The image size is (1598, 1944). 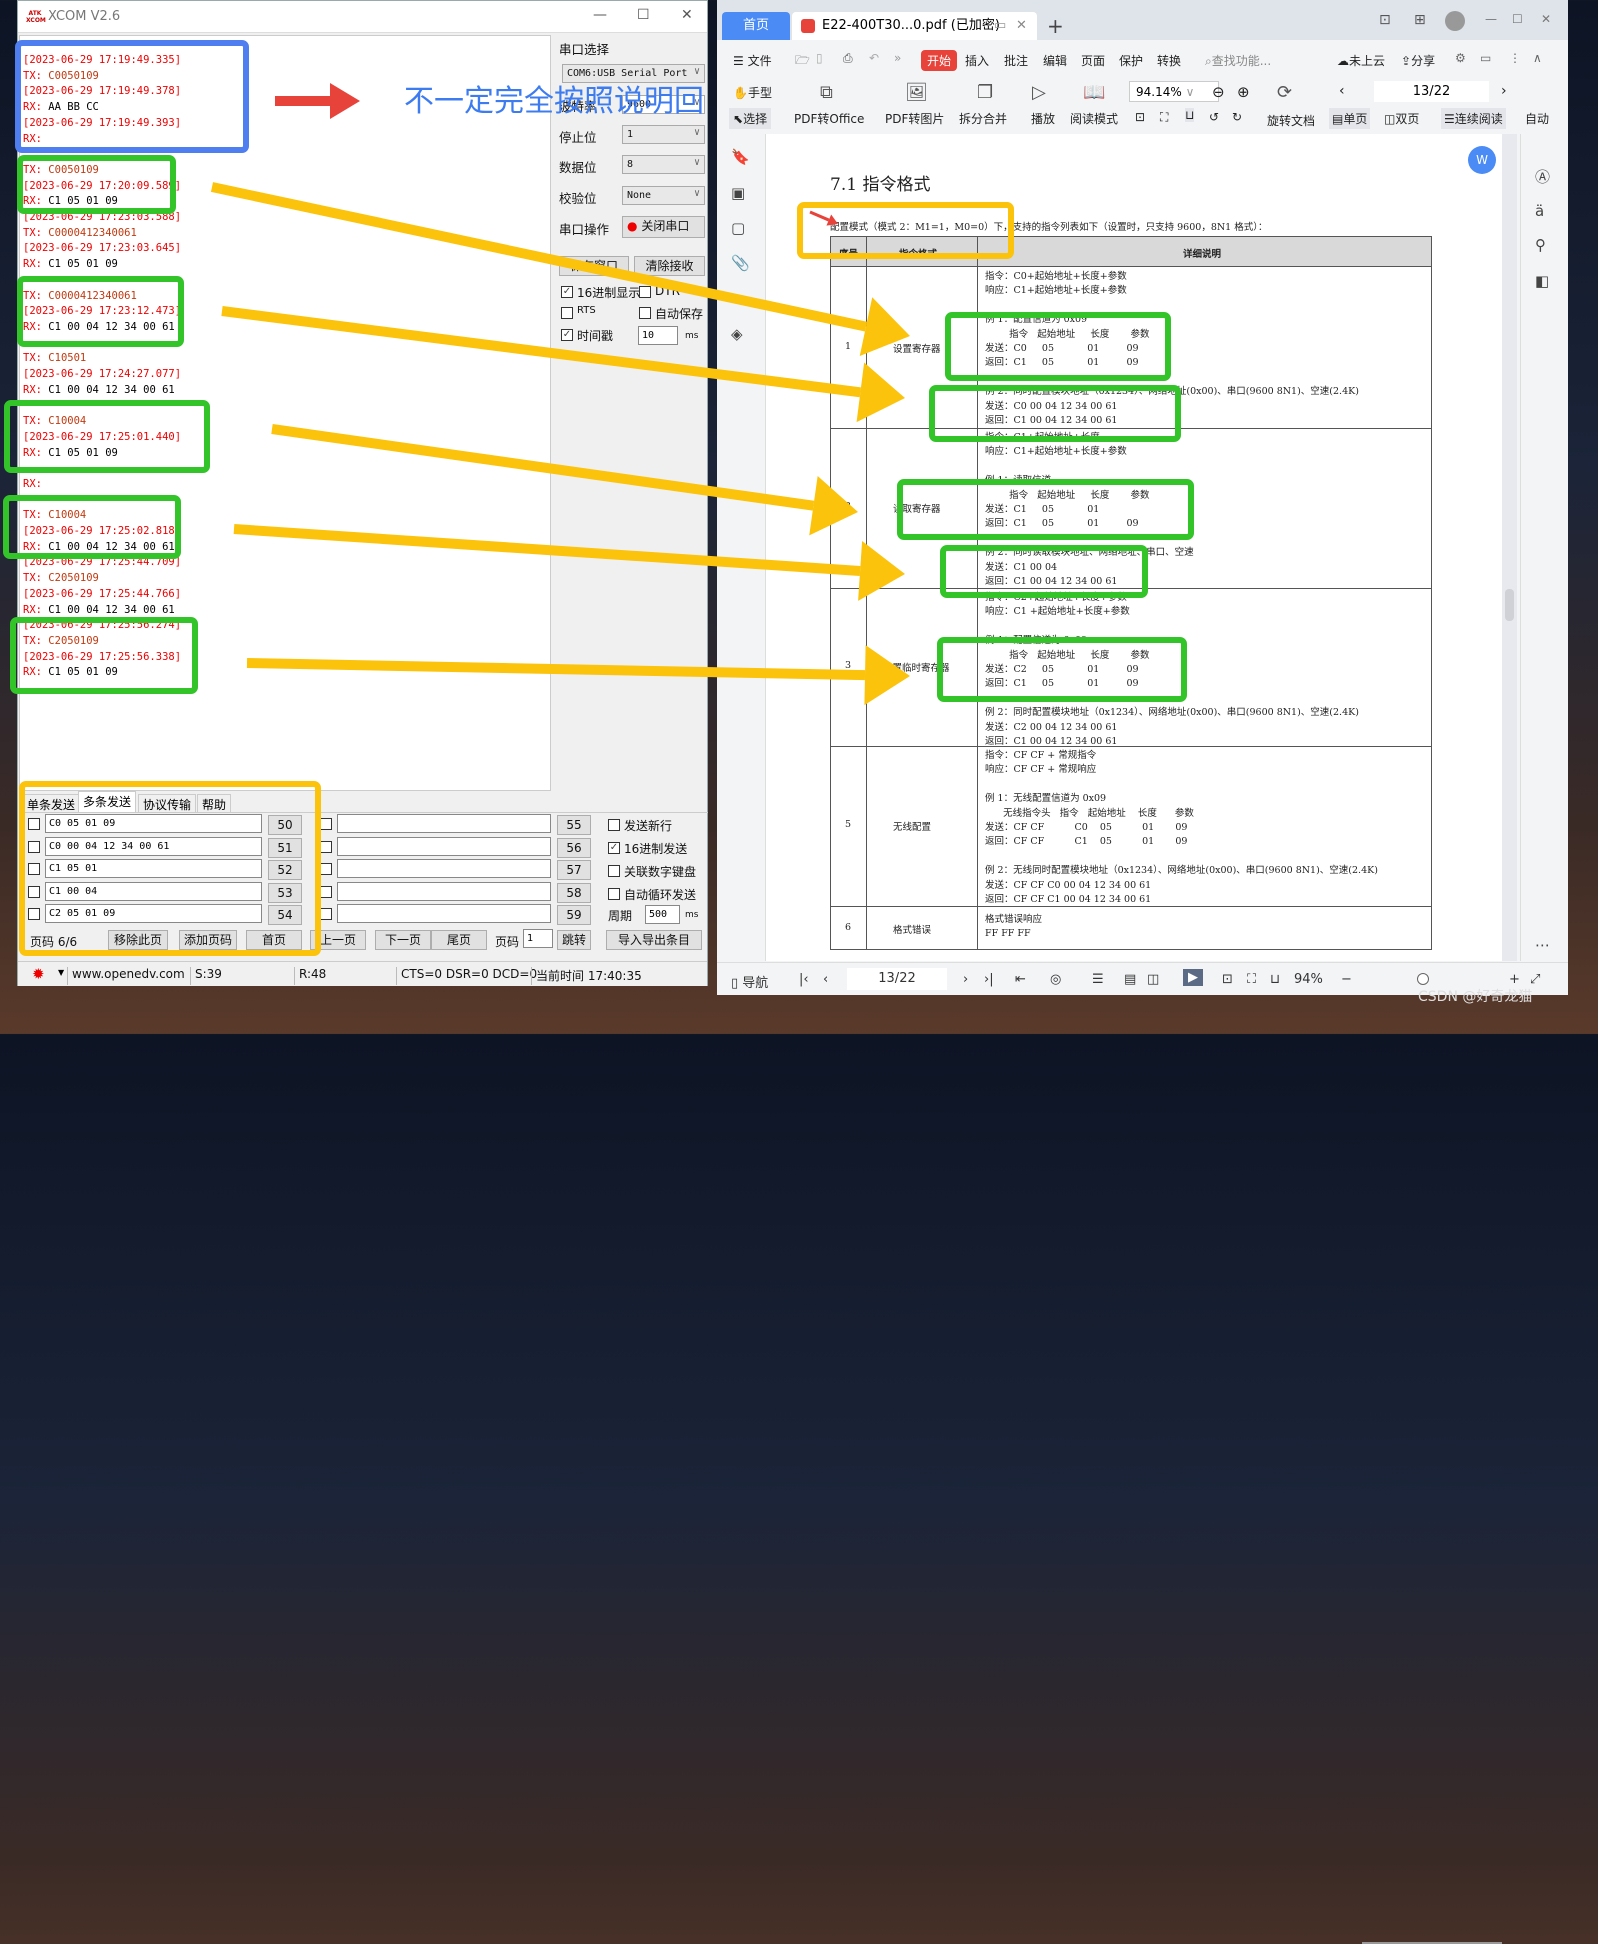 What do you see at coordinates (345, 101) in the screenshot?
I see `red-arrow-head` at bounding box center [345, 101].